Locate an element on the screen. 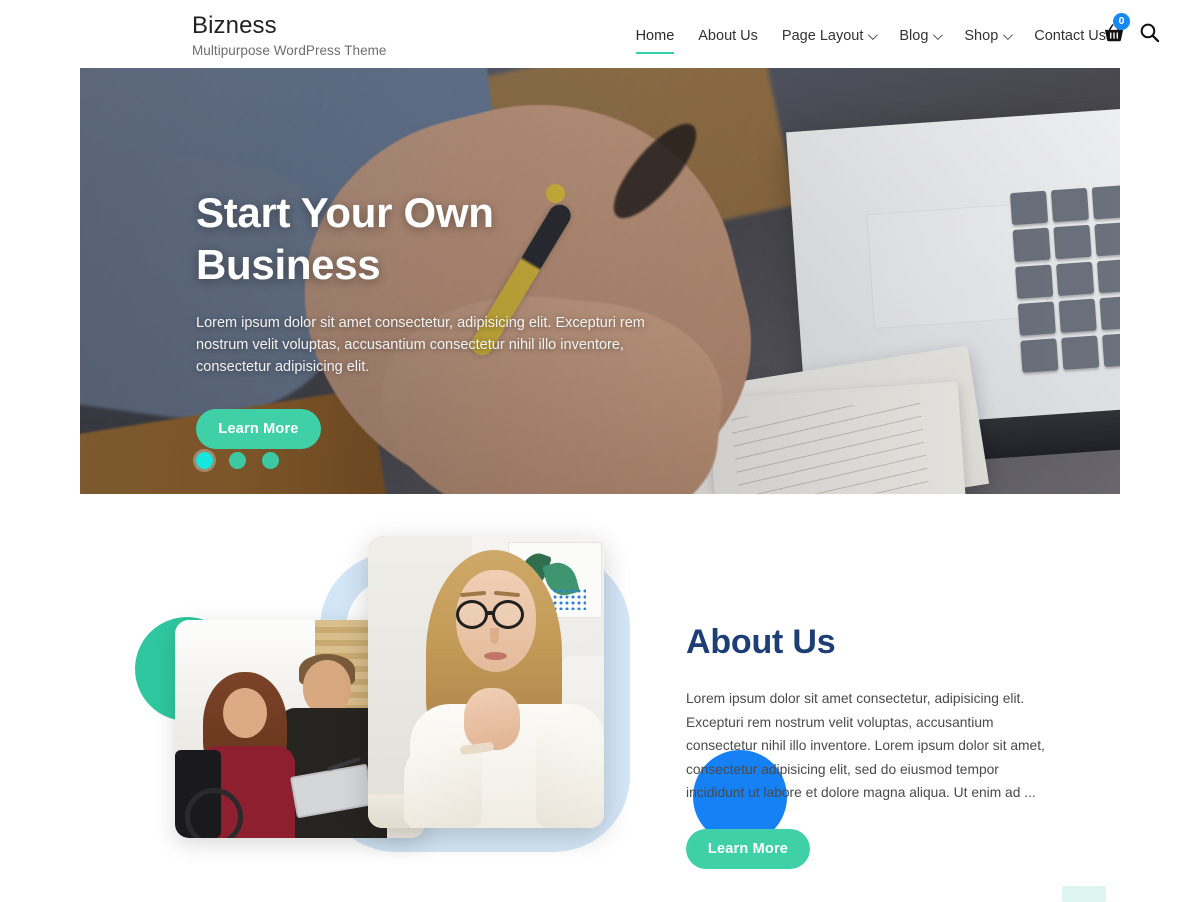  nav-item-about-us: About Us is located at coordinates (728, 36).